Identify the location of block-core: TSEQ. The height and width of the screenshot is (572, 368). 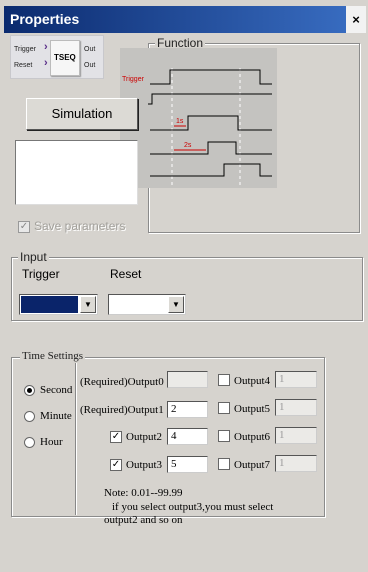
(65, 58).